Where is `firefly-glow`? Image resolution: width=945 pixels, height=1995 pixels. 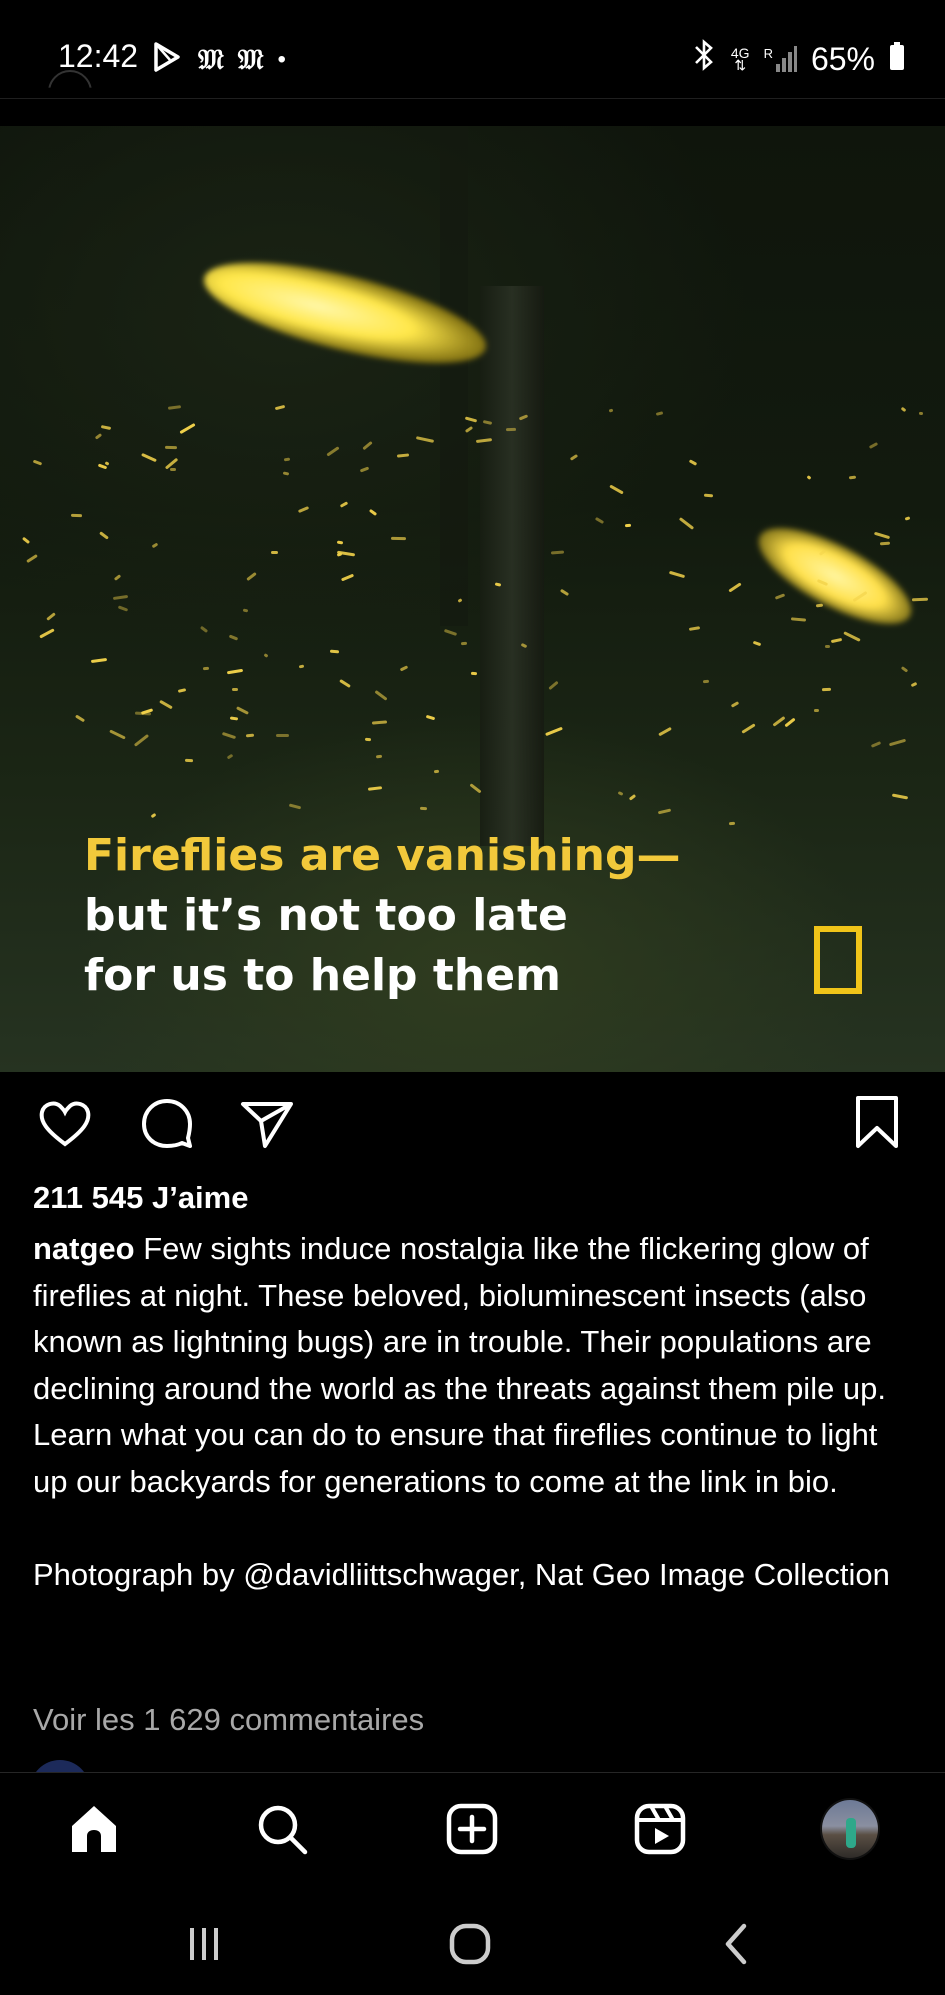
firefly-glow is located at coordinates (835, 576).